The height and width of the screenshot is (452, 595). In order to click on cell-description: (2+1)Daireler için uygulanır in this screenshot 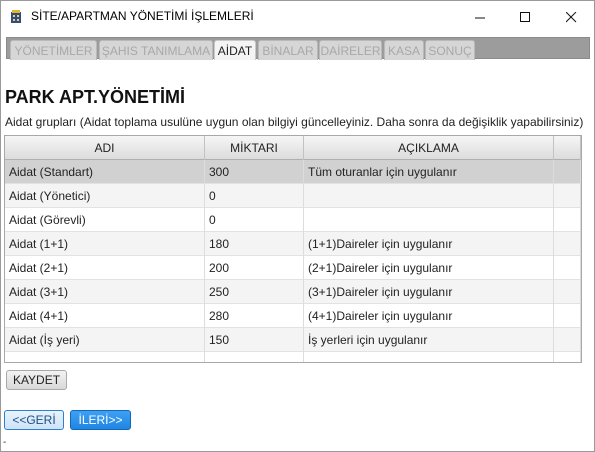, I will do `click(429, 268)`.